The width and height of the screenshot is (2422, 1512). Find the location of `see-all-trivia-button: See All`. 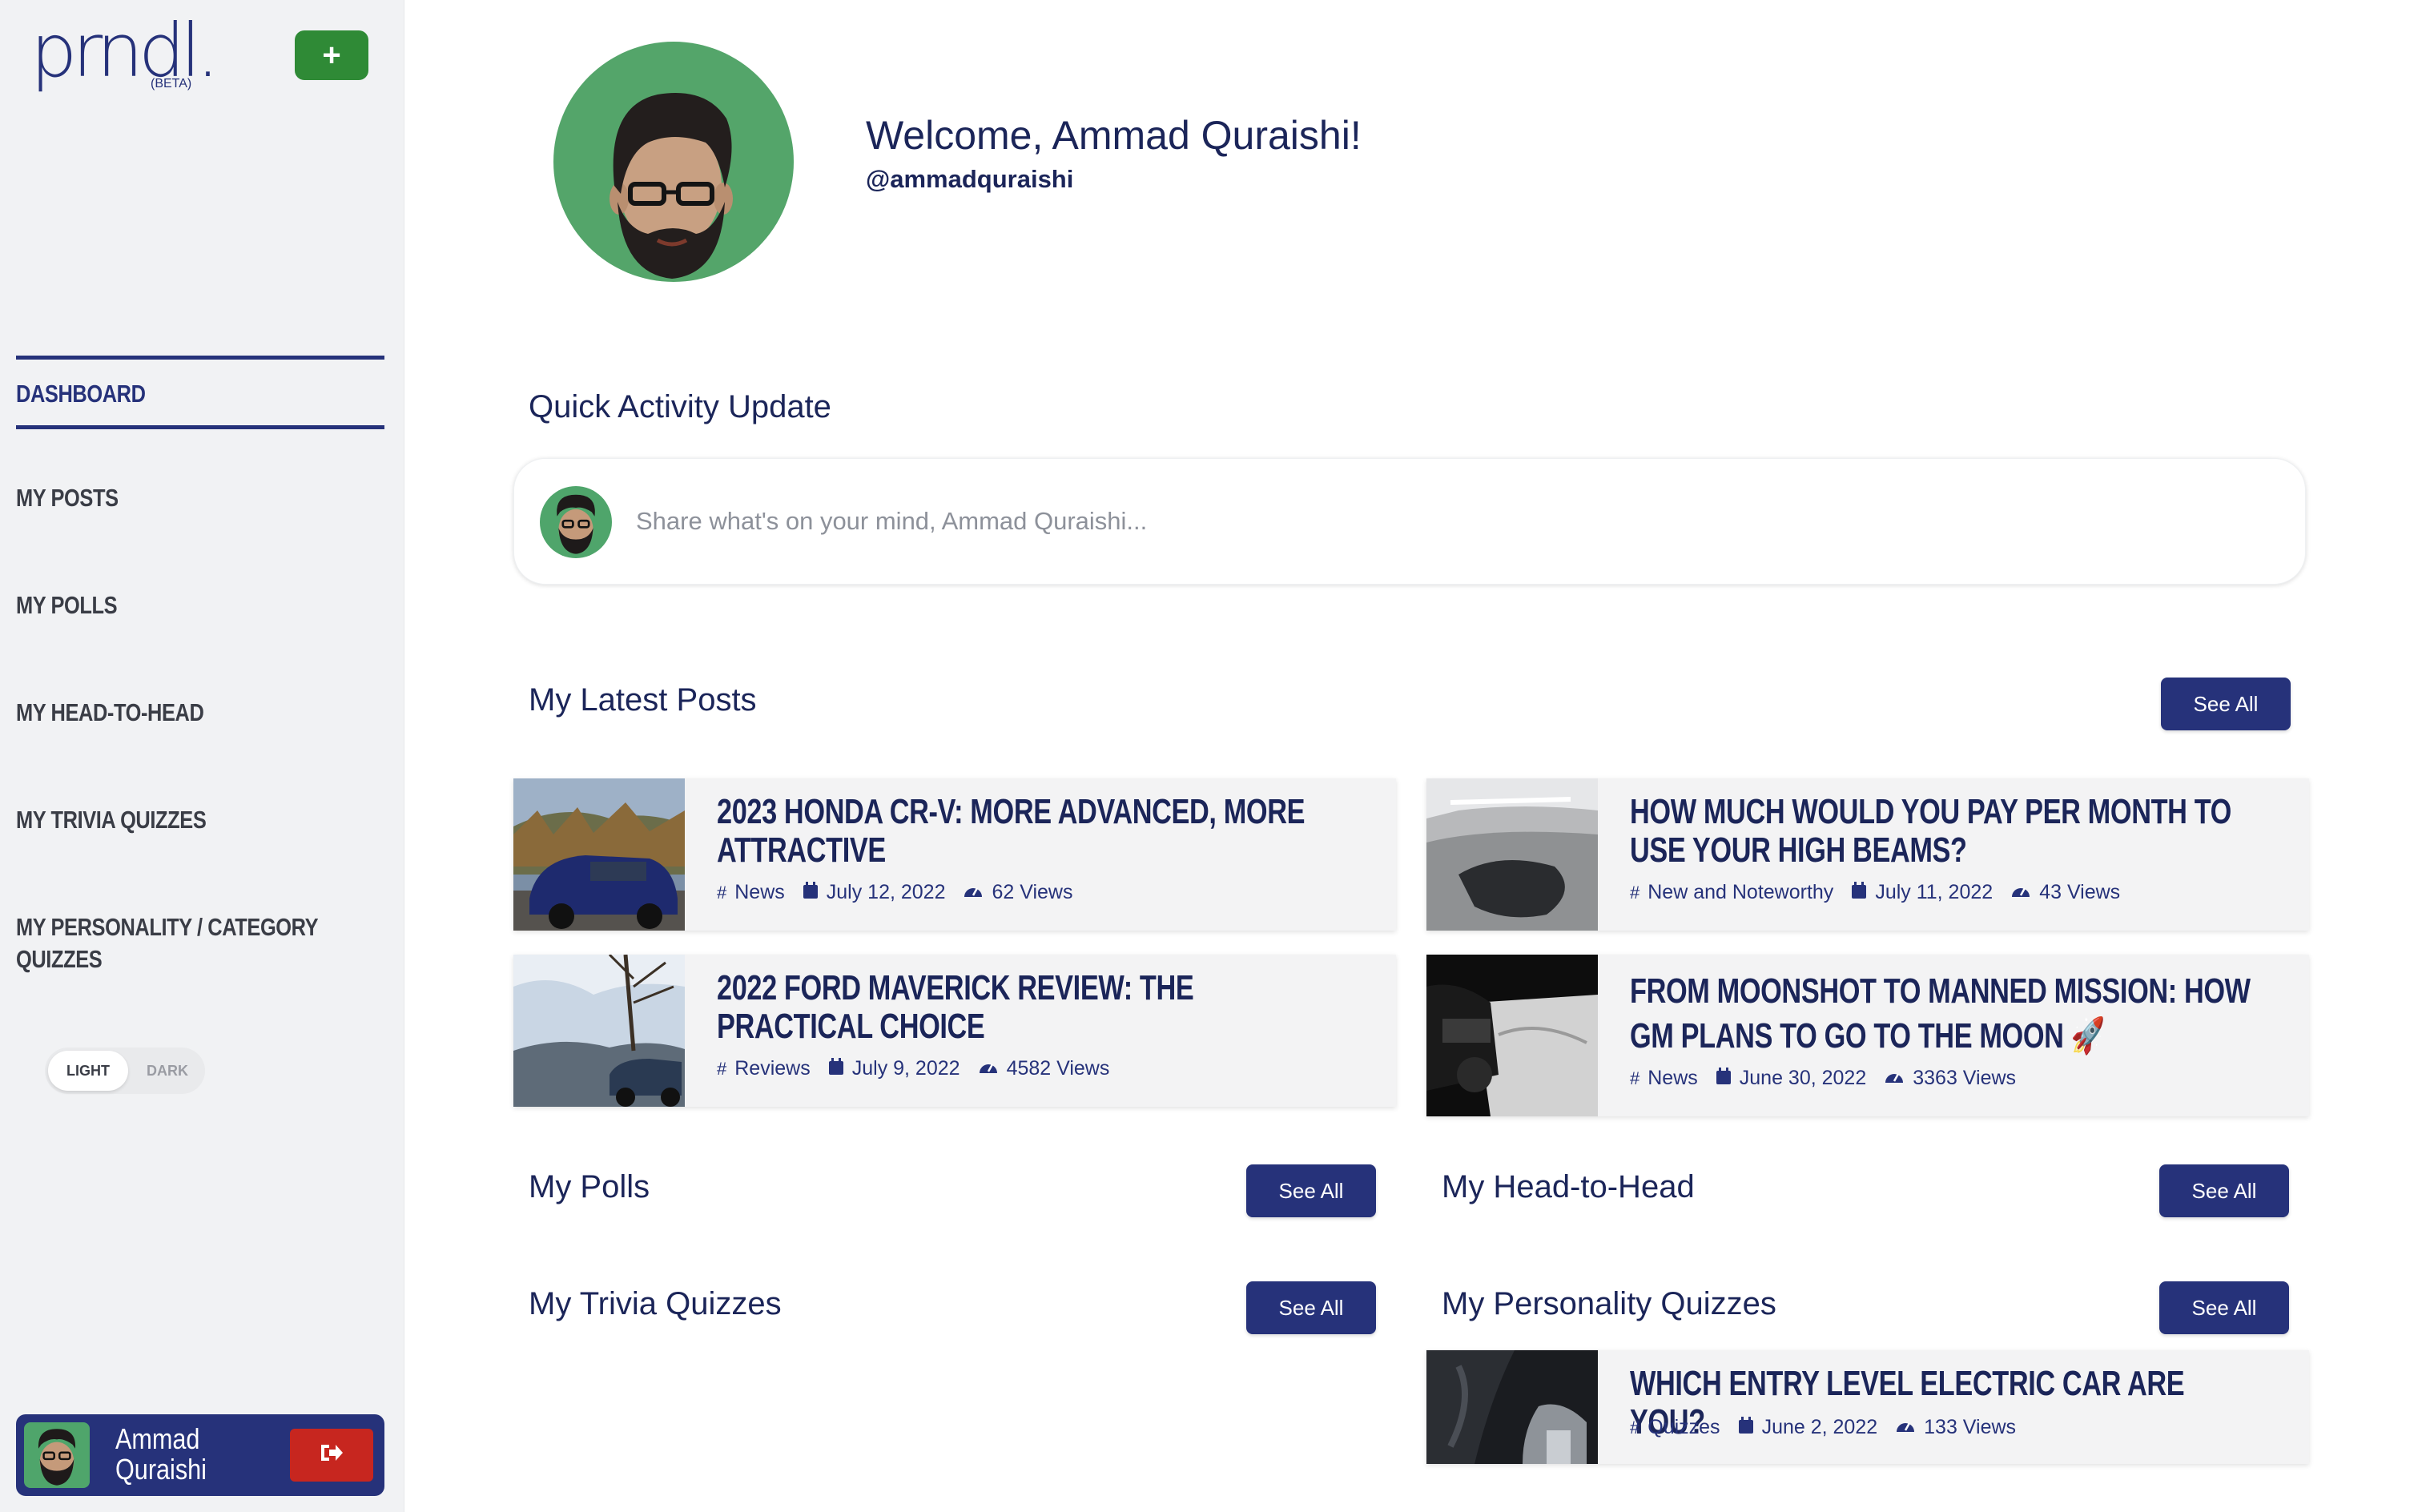

see-all-trivia-button: See All is located at coordinates (1311, 1307).